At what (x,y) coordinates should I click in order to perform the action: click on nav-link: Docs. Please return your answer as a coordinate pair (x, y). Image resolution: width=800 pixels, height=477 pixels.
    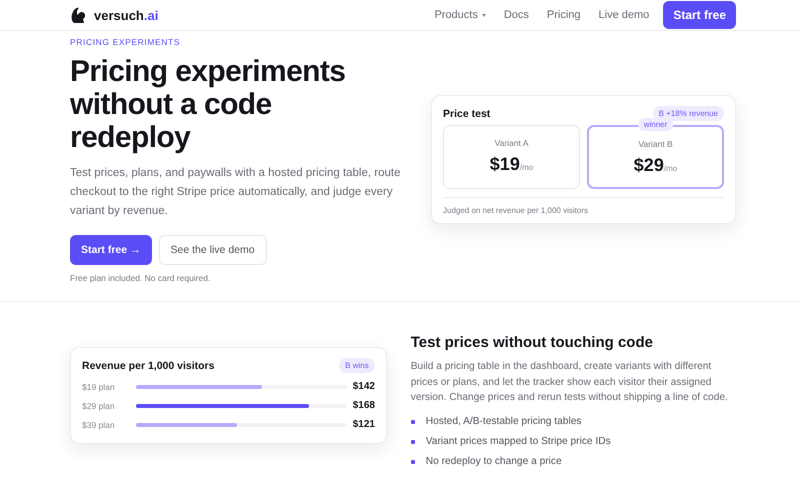
    Looking at the image, I should click on (516, 15).